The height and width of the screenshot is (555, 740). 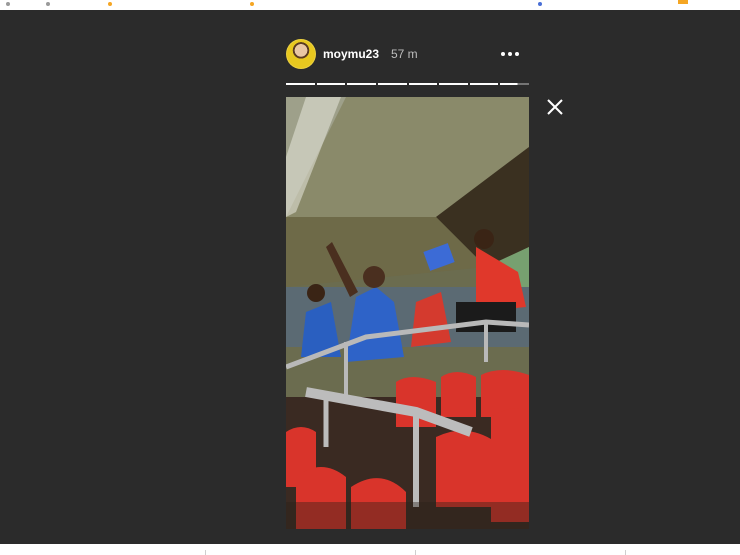 What do you see at coordinates (404, 54) in the screenshot?
I see `story-timestamp: 57 m` at bounding box center [404, 54].